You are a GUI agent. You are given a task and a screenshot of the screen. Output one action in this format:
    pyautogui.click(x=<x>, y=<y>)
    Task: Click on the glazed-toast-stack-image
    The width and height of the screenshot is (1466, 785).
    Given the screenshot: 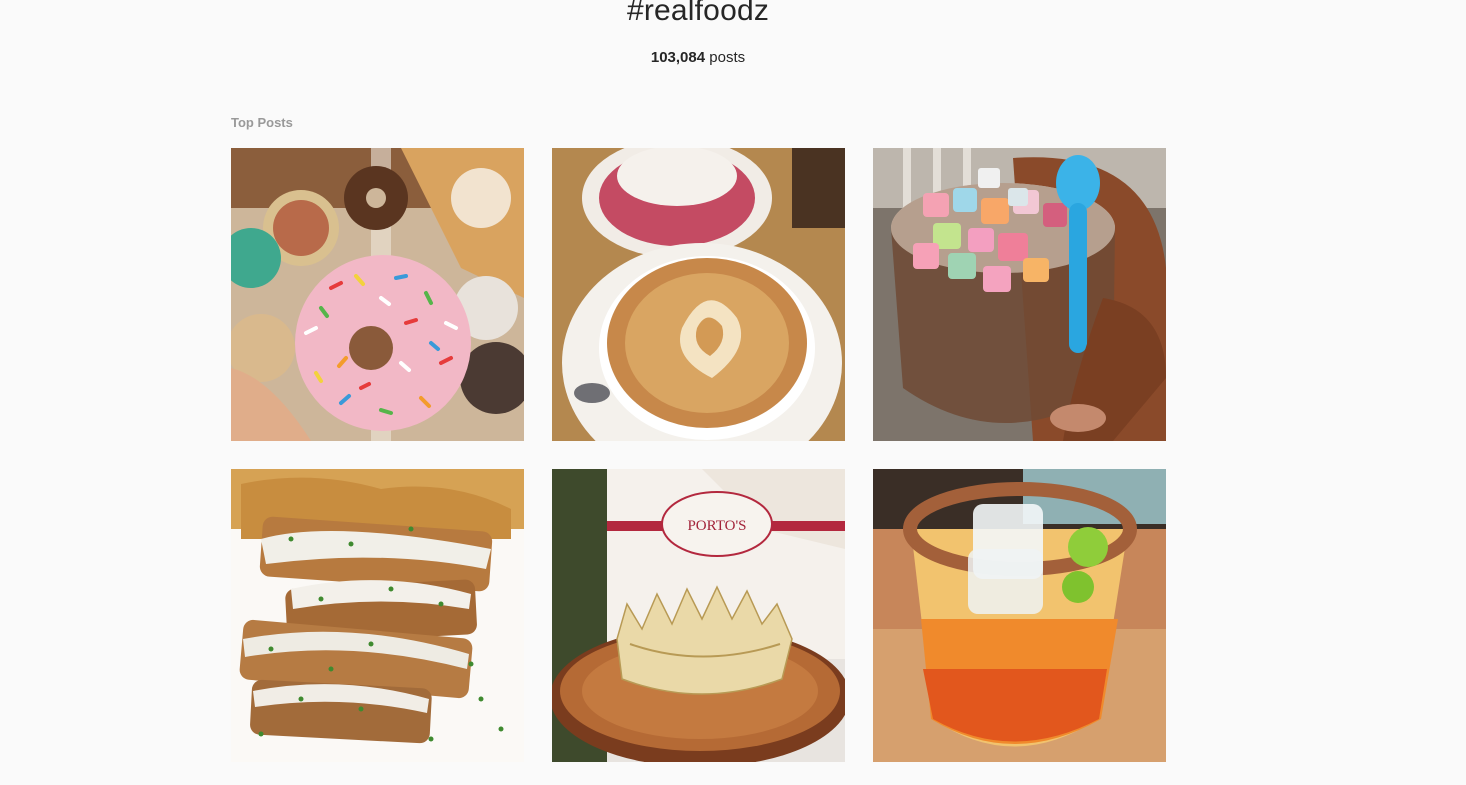 What is the action you would take?
    pyautogui.click(x=377, y=615)
    